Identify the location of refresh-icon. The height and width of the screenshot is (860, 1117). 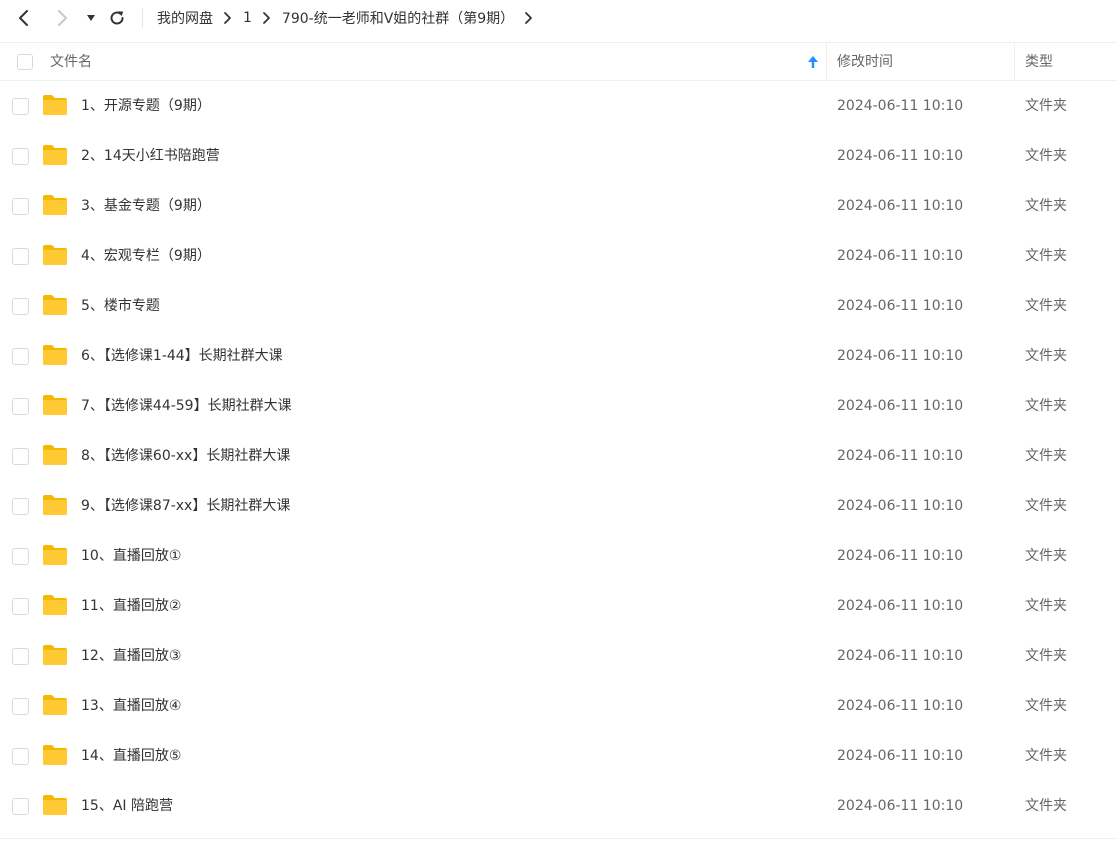
(117, 18).